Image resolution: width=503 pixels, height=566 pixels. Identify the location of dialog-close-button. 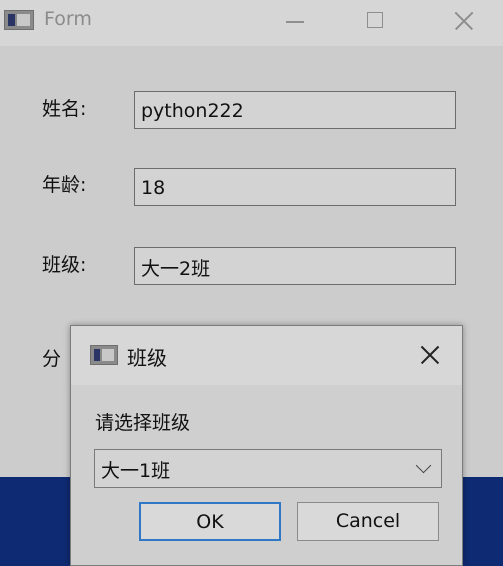
(430, 355).